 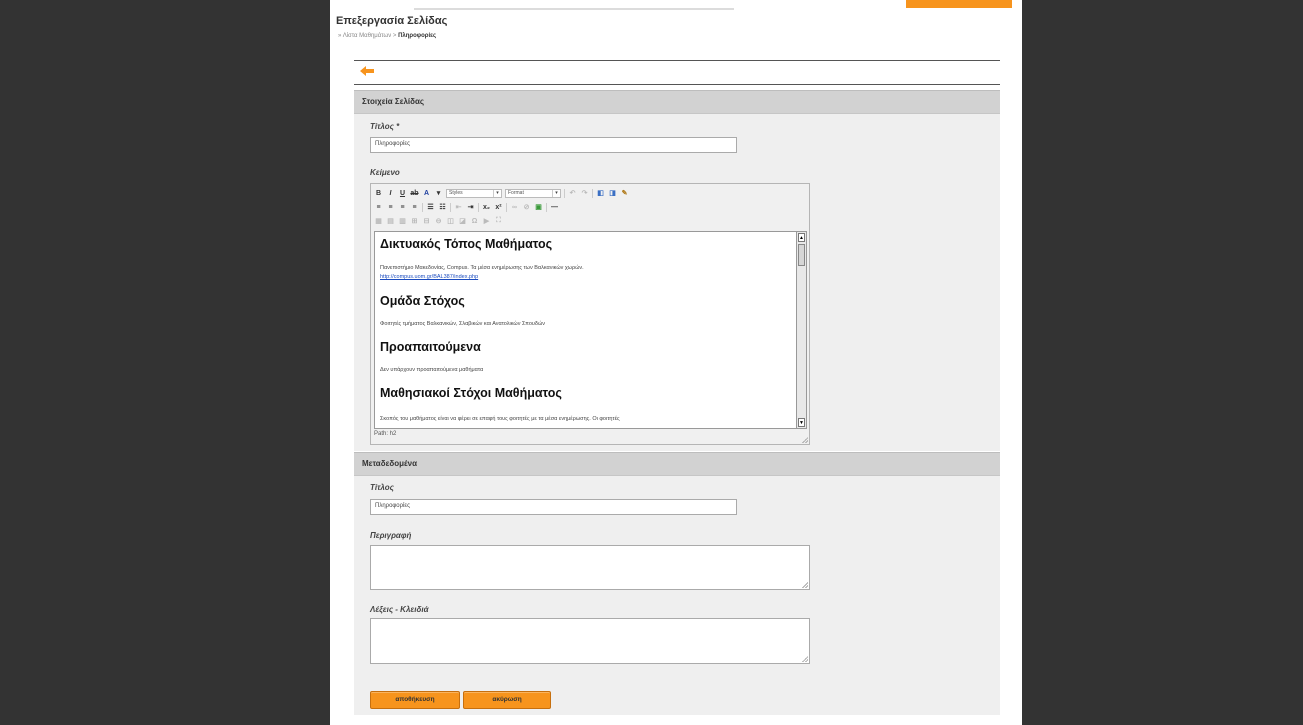 I want to click on body-label: Κείμενο, so click(x=385, y=172).